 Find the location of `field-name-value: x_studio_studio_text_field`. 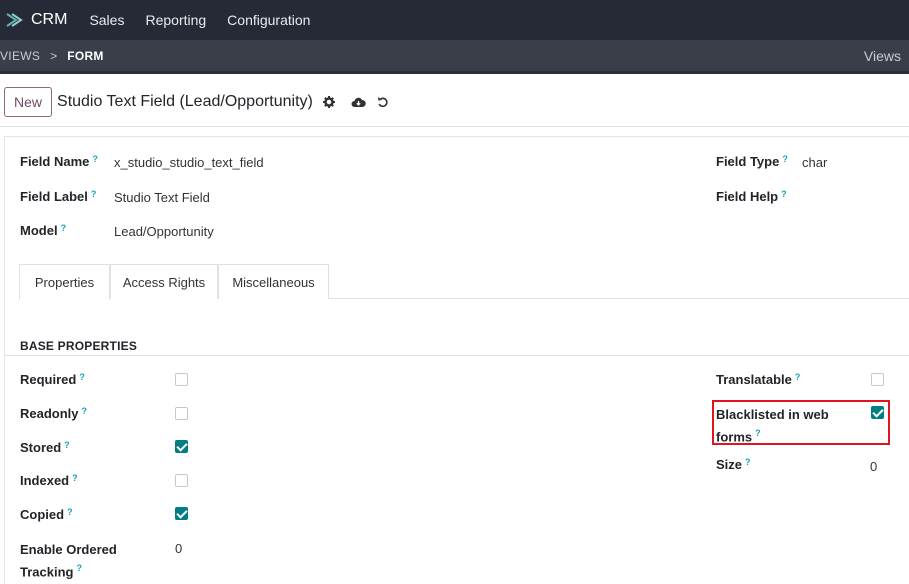

field-name-value: x_studio_studio_text_field is located at coordinates (189, 162).